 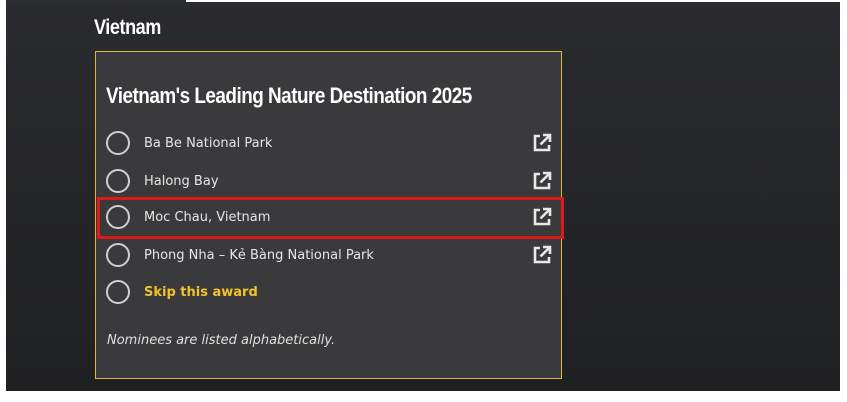 I want to click on top-strip, so click(x=96, y=3).